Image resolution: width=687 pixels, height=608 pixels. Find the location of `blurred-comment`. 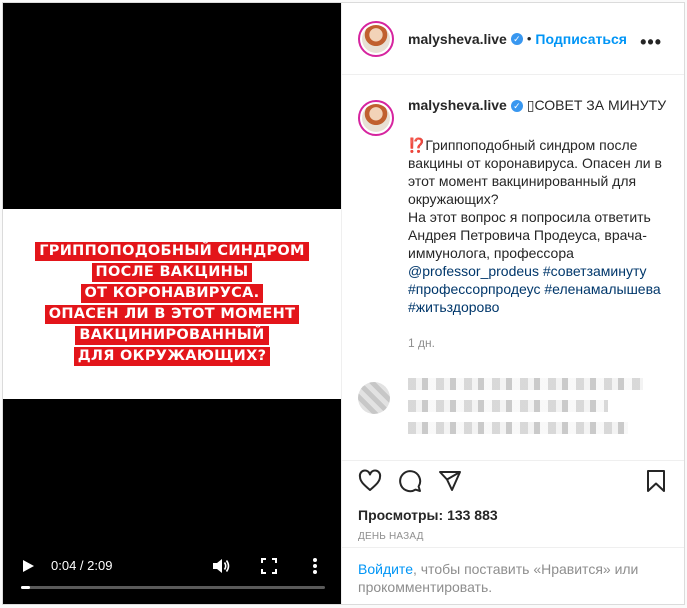

blurred-comment is located at coordinates (513, 411).